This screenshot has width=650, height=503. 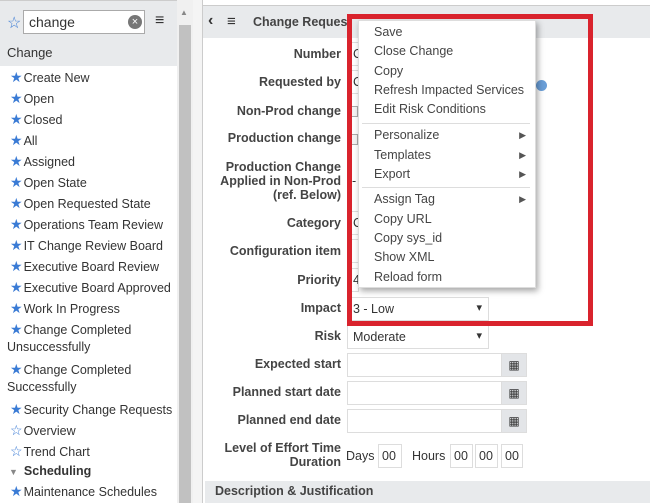 I want to click on label-priority: Priority, so click(x=319, y=280).